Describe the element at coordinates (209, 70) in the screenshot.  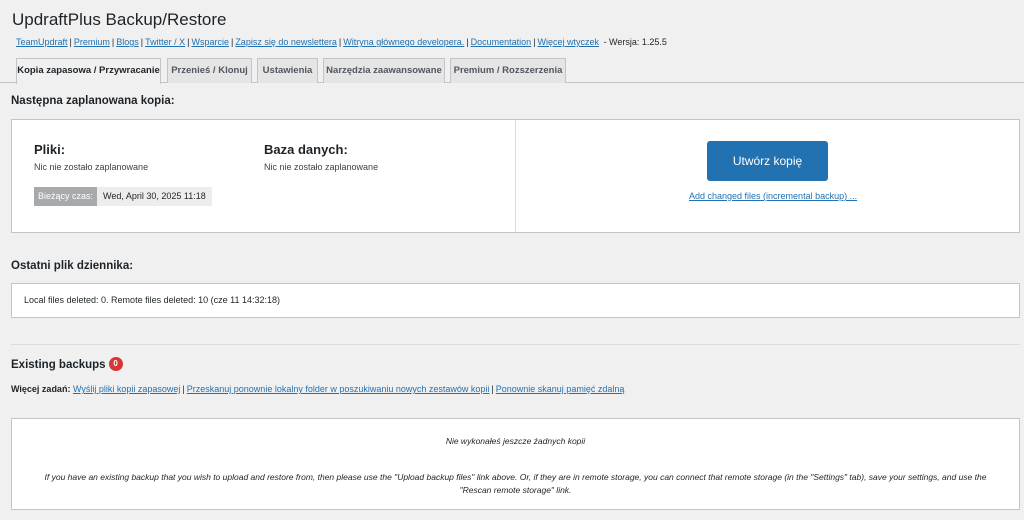
I see `tab-migrate-clone: Przenieś / Klonuj` at that location.